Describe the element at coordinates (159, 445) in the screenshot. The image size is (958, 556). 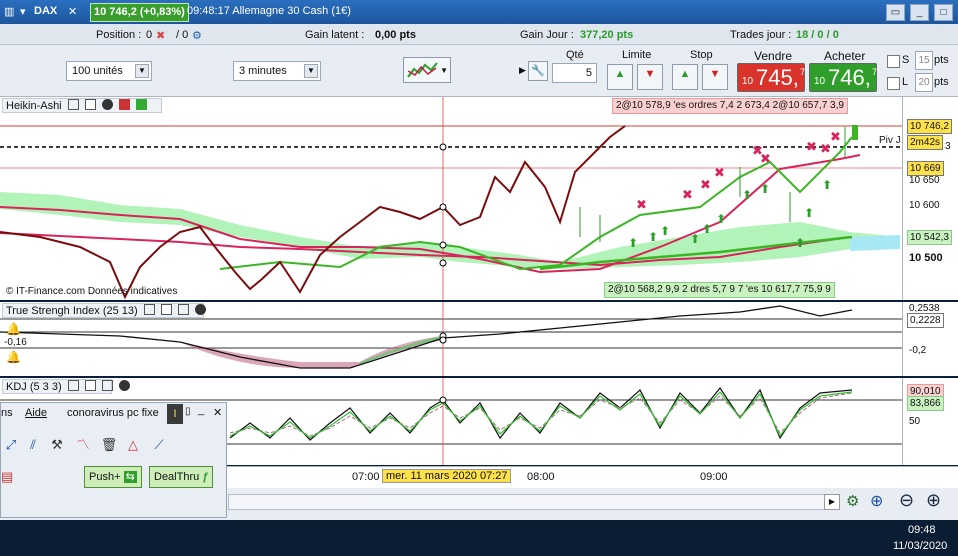
I see `draw-ray-icon: ⟋` at that location.